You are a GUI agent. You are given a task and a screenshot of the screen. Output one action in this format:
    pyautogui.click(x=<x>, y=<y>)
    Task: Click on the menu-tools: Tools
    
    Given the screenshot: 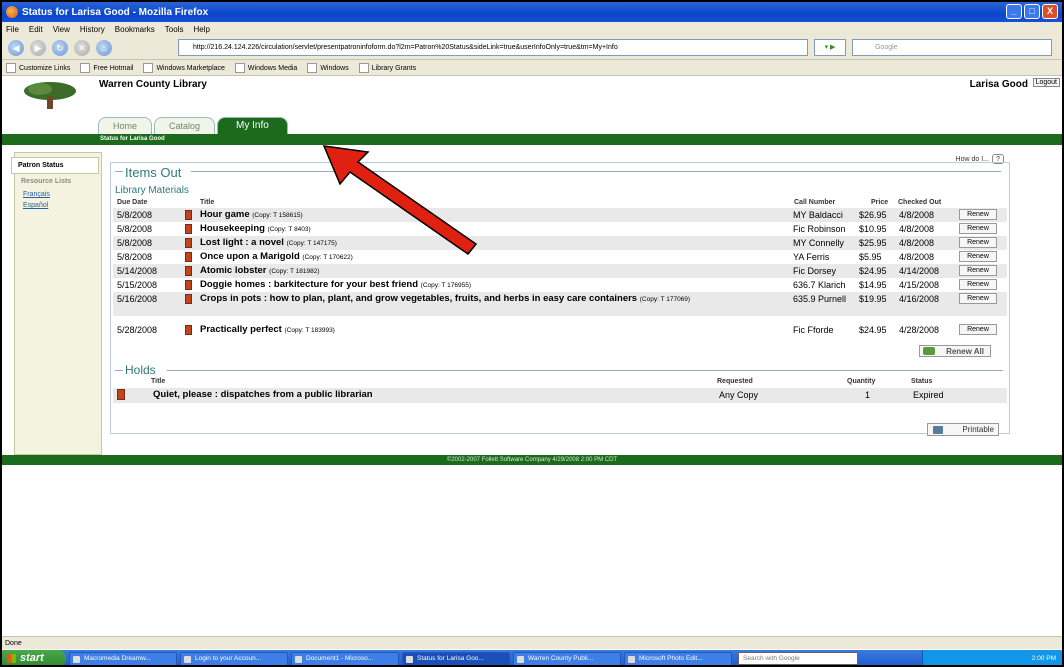 What is the action you would take?
    pyautogui.click(x=174, y=29)
    